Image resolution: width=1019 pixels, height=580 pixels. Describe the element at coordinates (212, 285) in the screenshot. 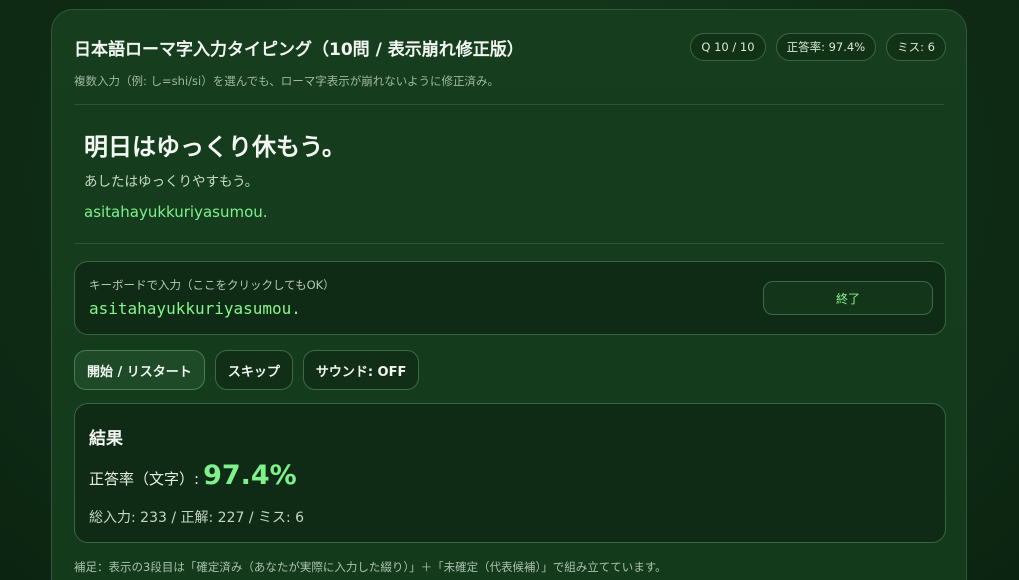

I see `input-label: キーボードで入力（ここをクリックしてもOK）` at that location.